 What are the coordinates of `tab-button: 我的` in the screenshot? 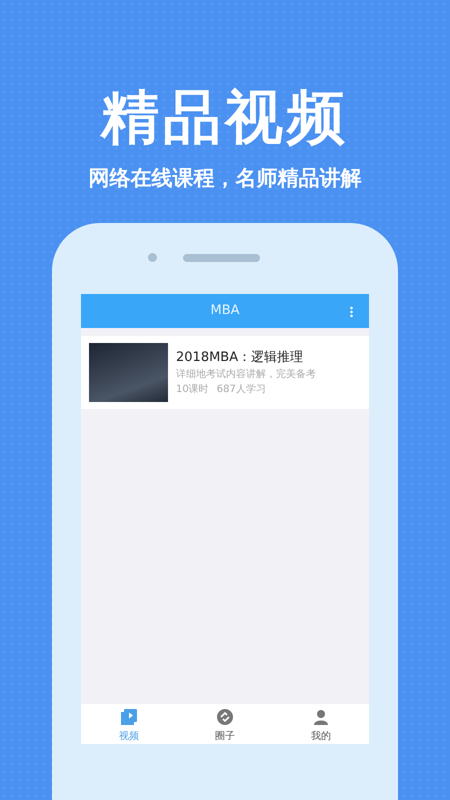 It's located at (321, 736).